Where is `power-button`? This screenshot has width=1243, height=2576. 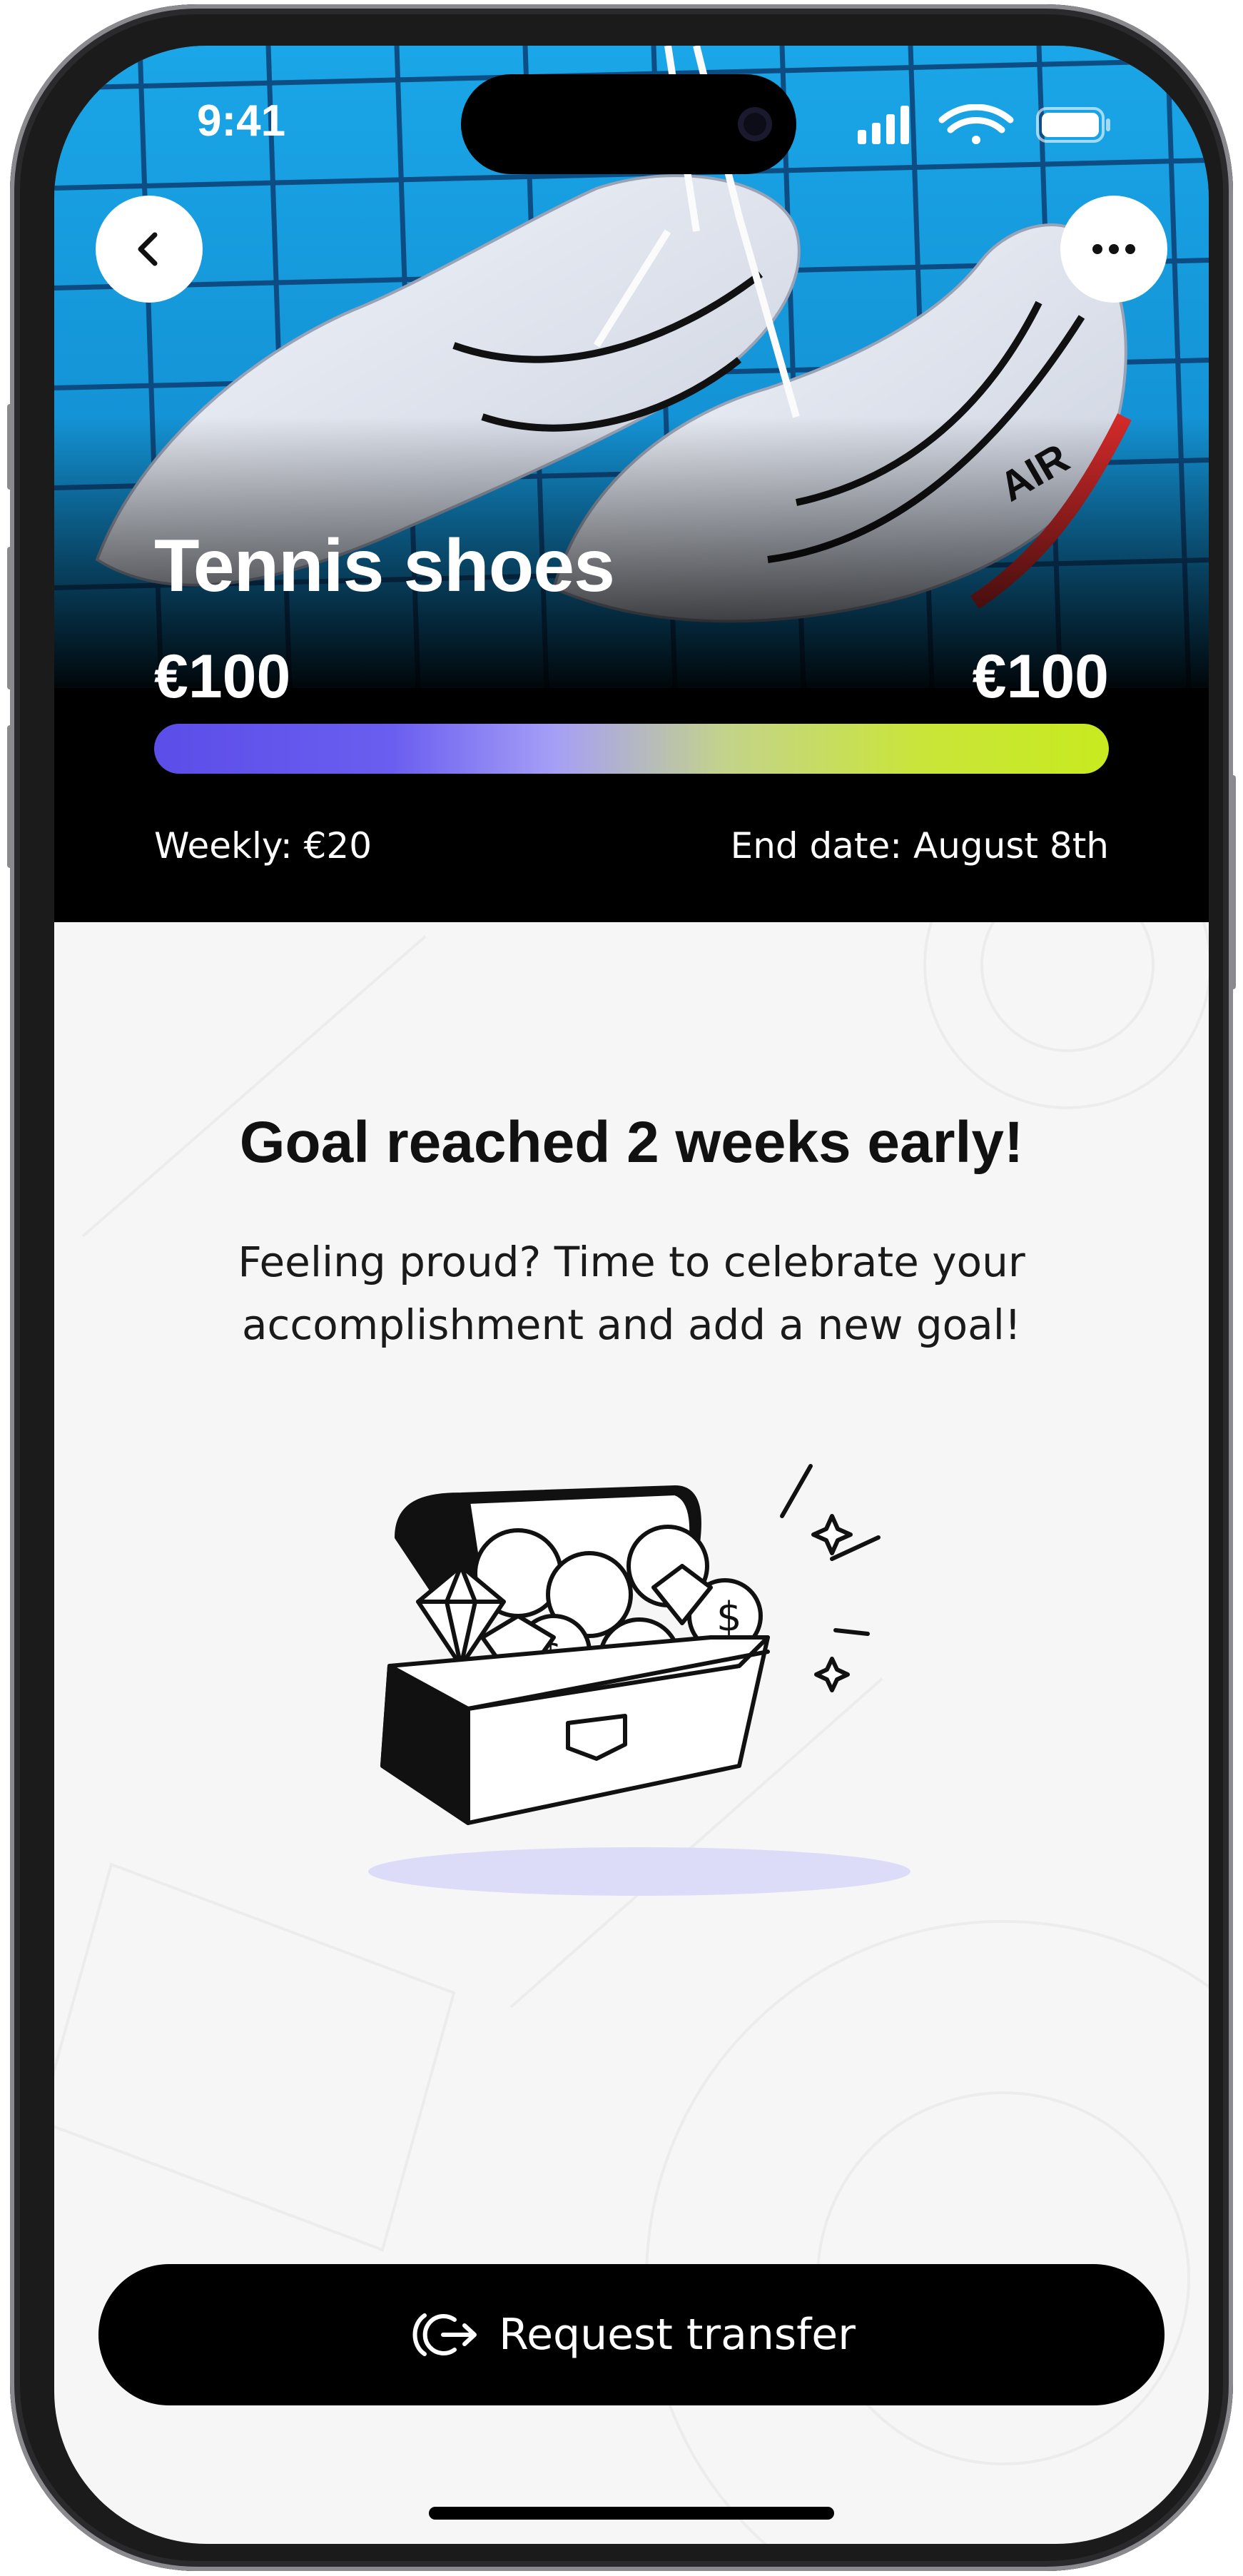
power-button is located at coordinates (1233, 882).